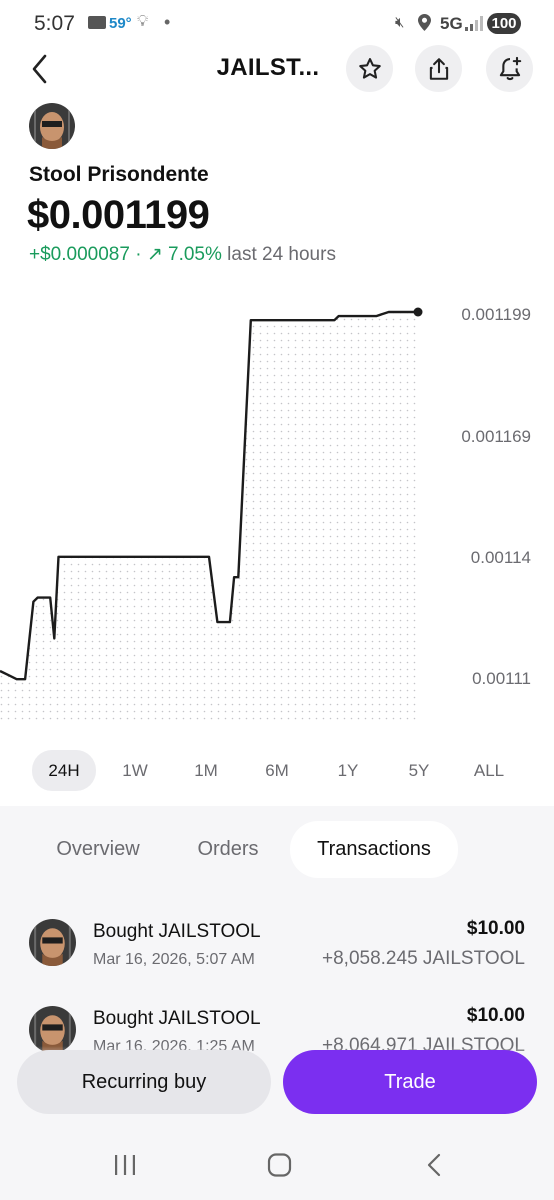 The image size is (554, 1200). I want to click on back-button, so click(41, 69).